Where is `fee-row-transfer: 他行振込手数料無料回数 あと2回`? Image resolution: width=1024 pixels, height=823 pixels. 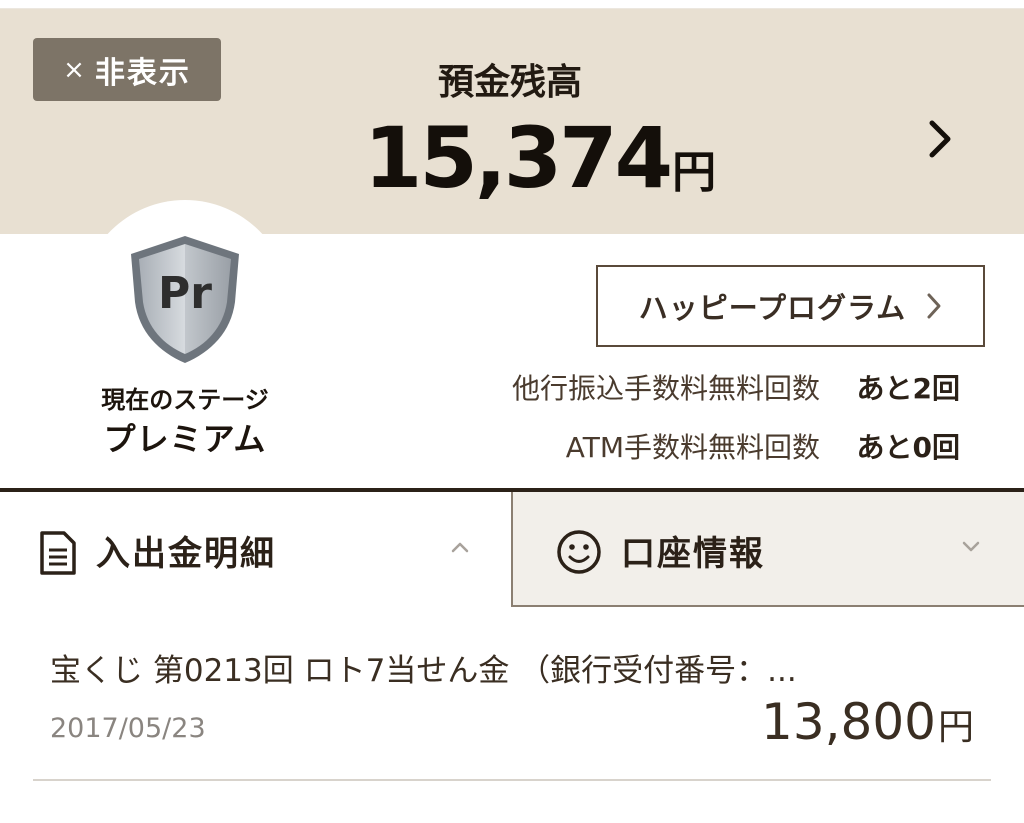
fee-row-transfer: 他行振込手数料無料回数 あと2回 is located at coordinates (700, 389).